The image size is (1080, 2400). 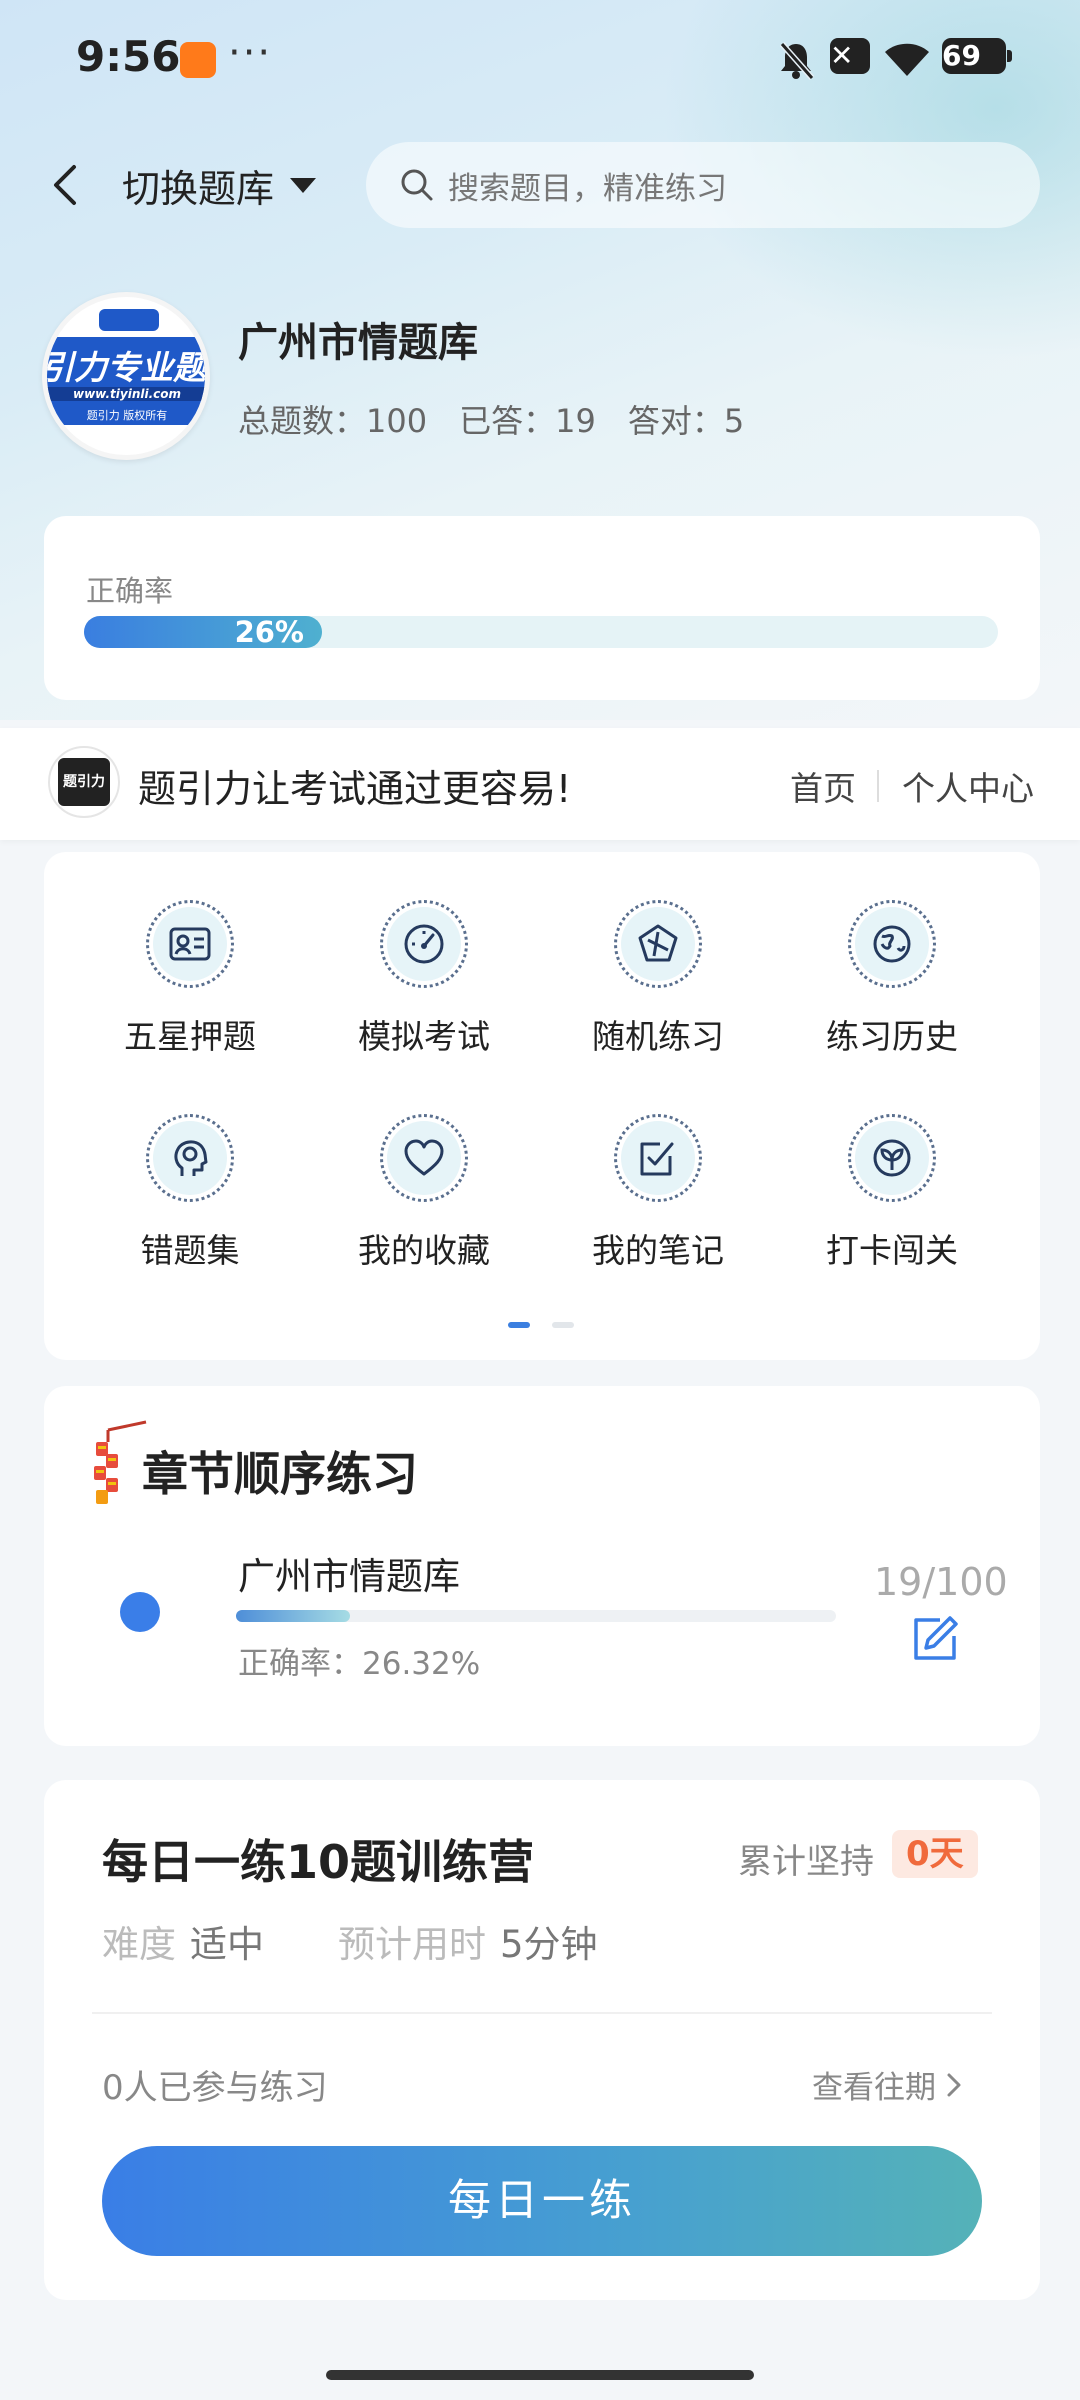 I want to click on brain-head-icon, so click(x=190, y=1158).